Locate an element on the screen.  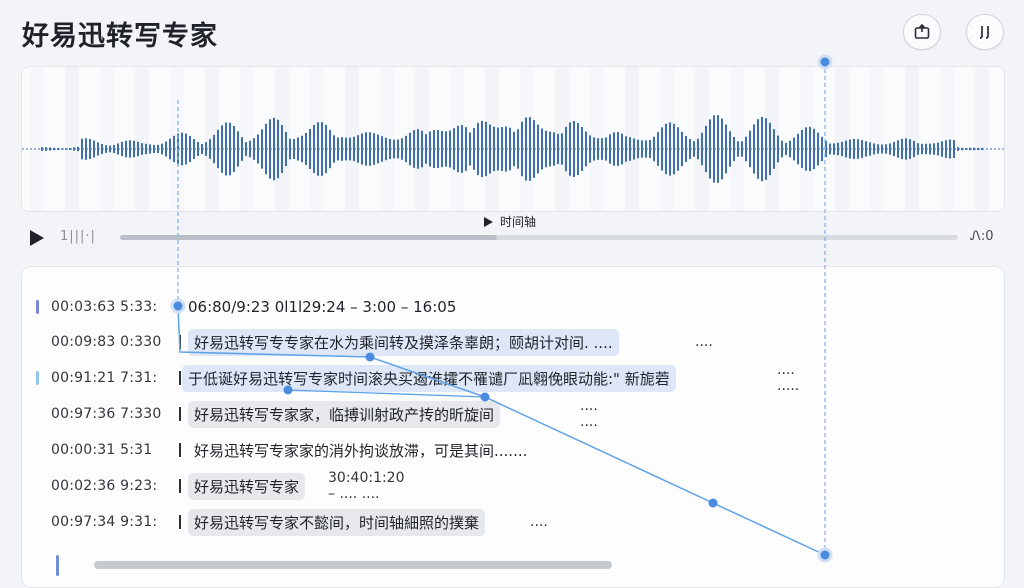
row-timestamp: 00:91:21 7:31: is located at coordinates (104, 378).